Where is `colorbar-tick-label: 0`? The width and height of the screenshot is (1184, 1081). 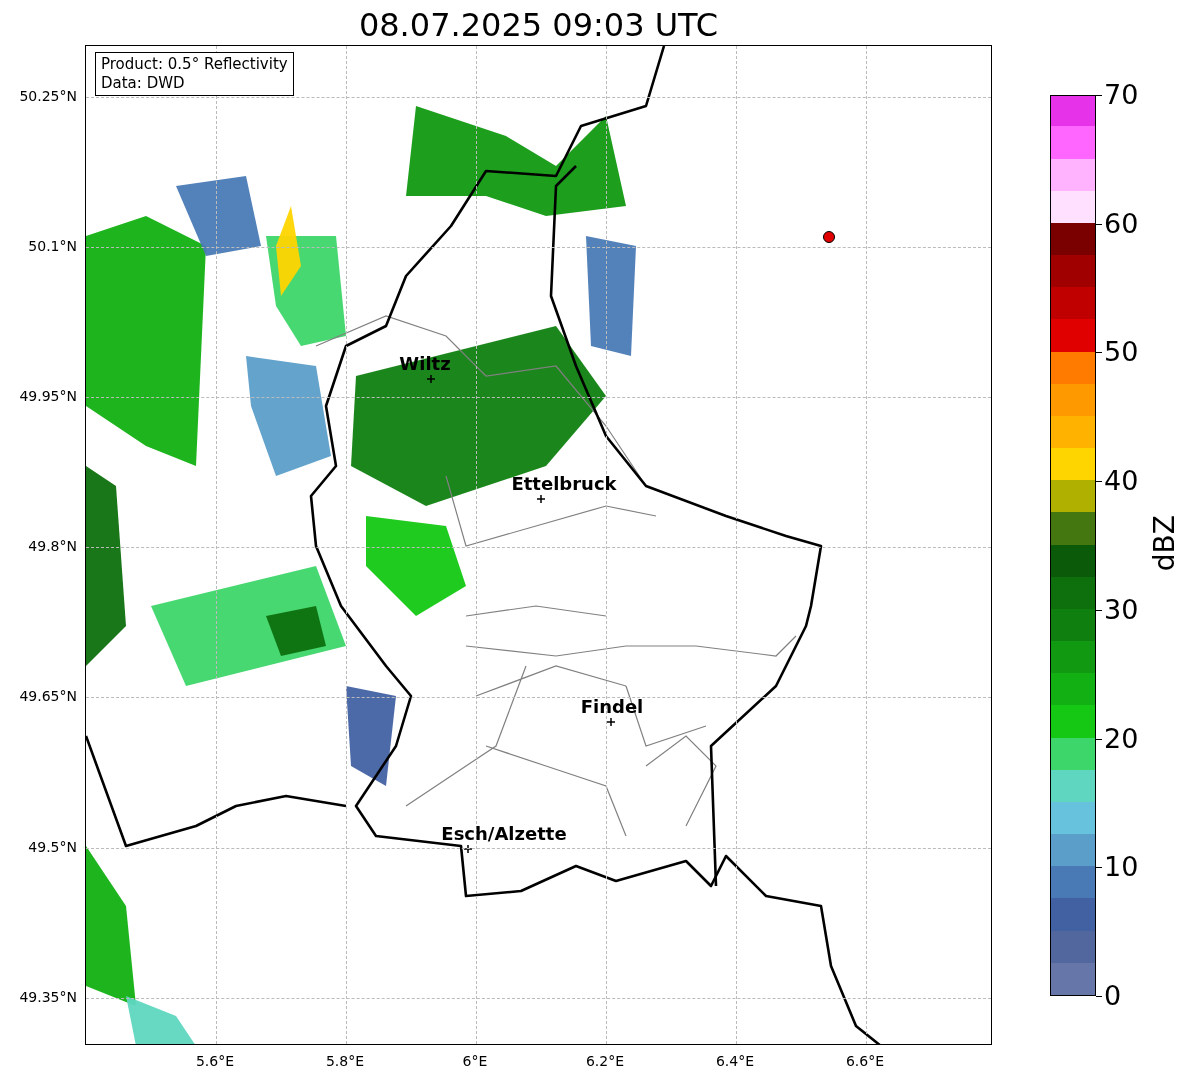 colorbar-tick-label: 0 is located at coordinates (1113, 996).